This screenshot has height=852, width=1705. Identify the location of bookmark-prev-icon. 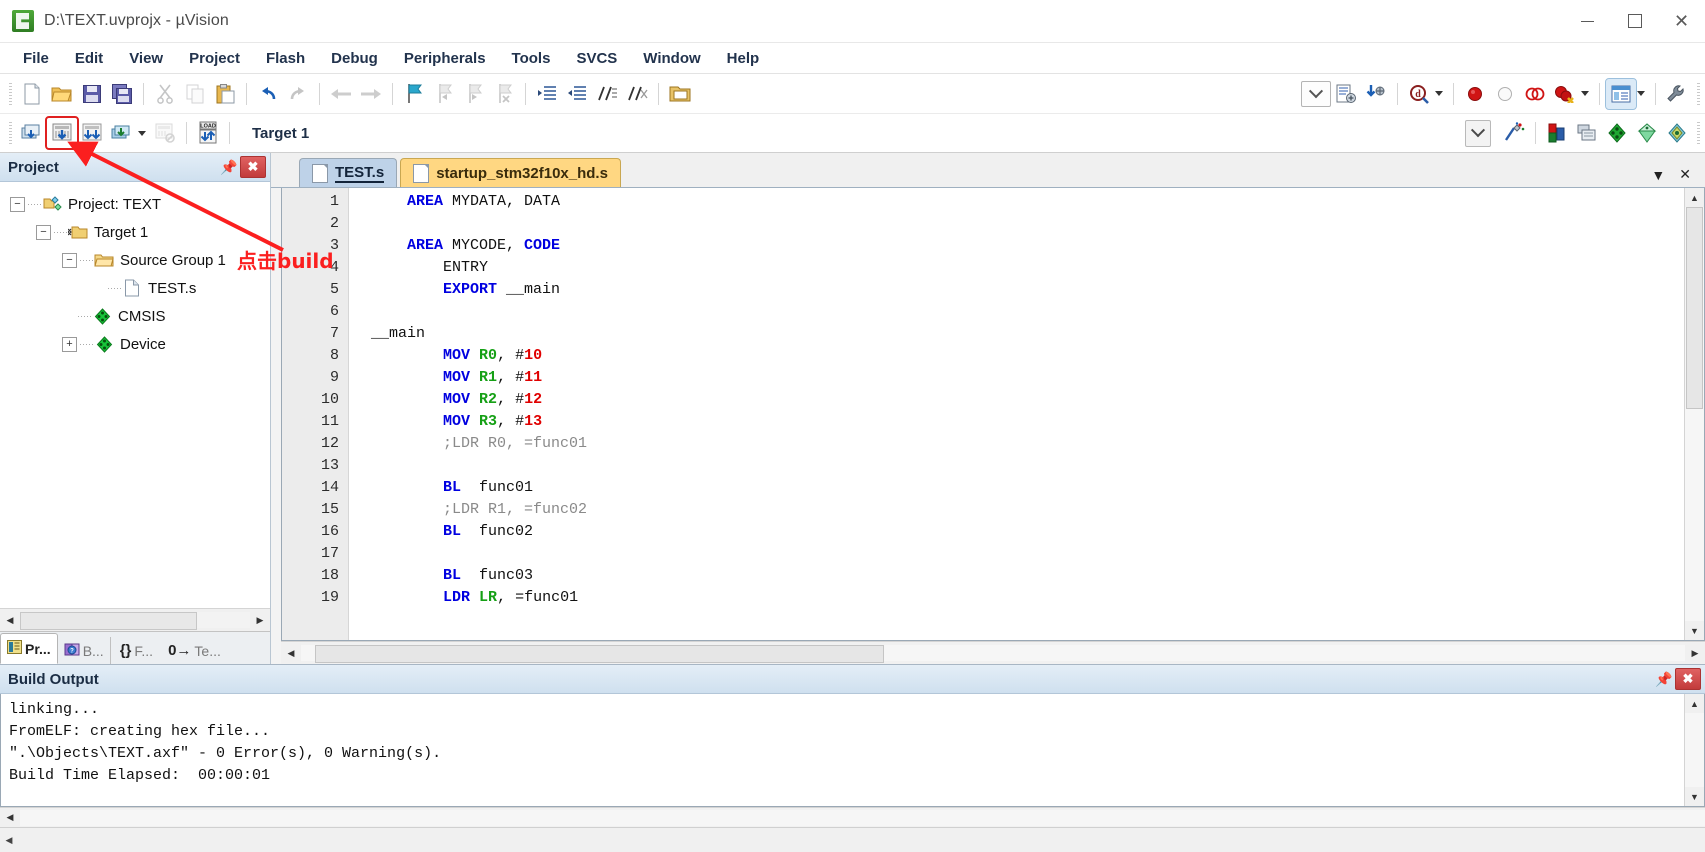
(444, 94).